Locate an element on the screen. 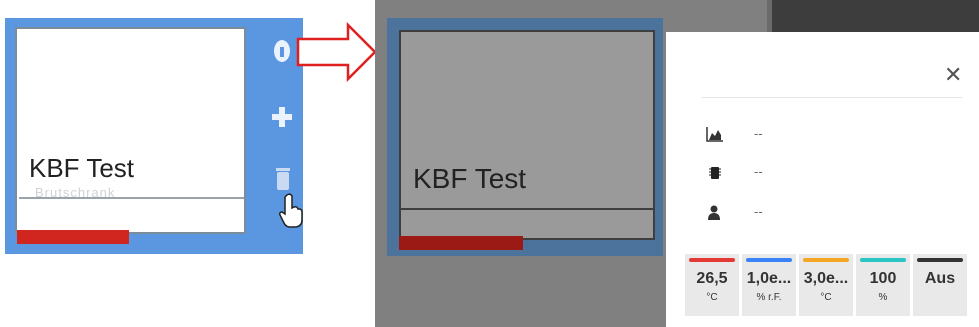 This screenshot has width=979, height=327. sensor-unit: % r.F. is located at coordinates (769, 297).